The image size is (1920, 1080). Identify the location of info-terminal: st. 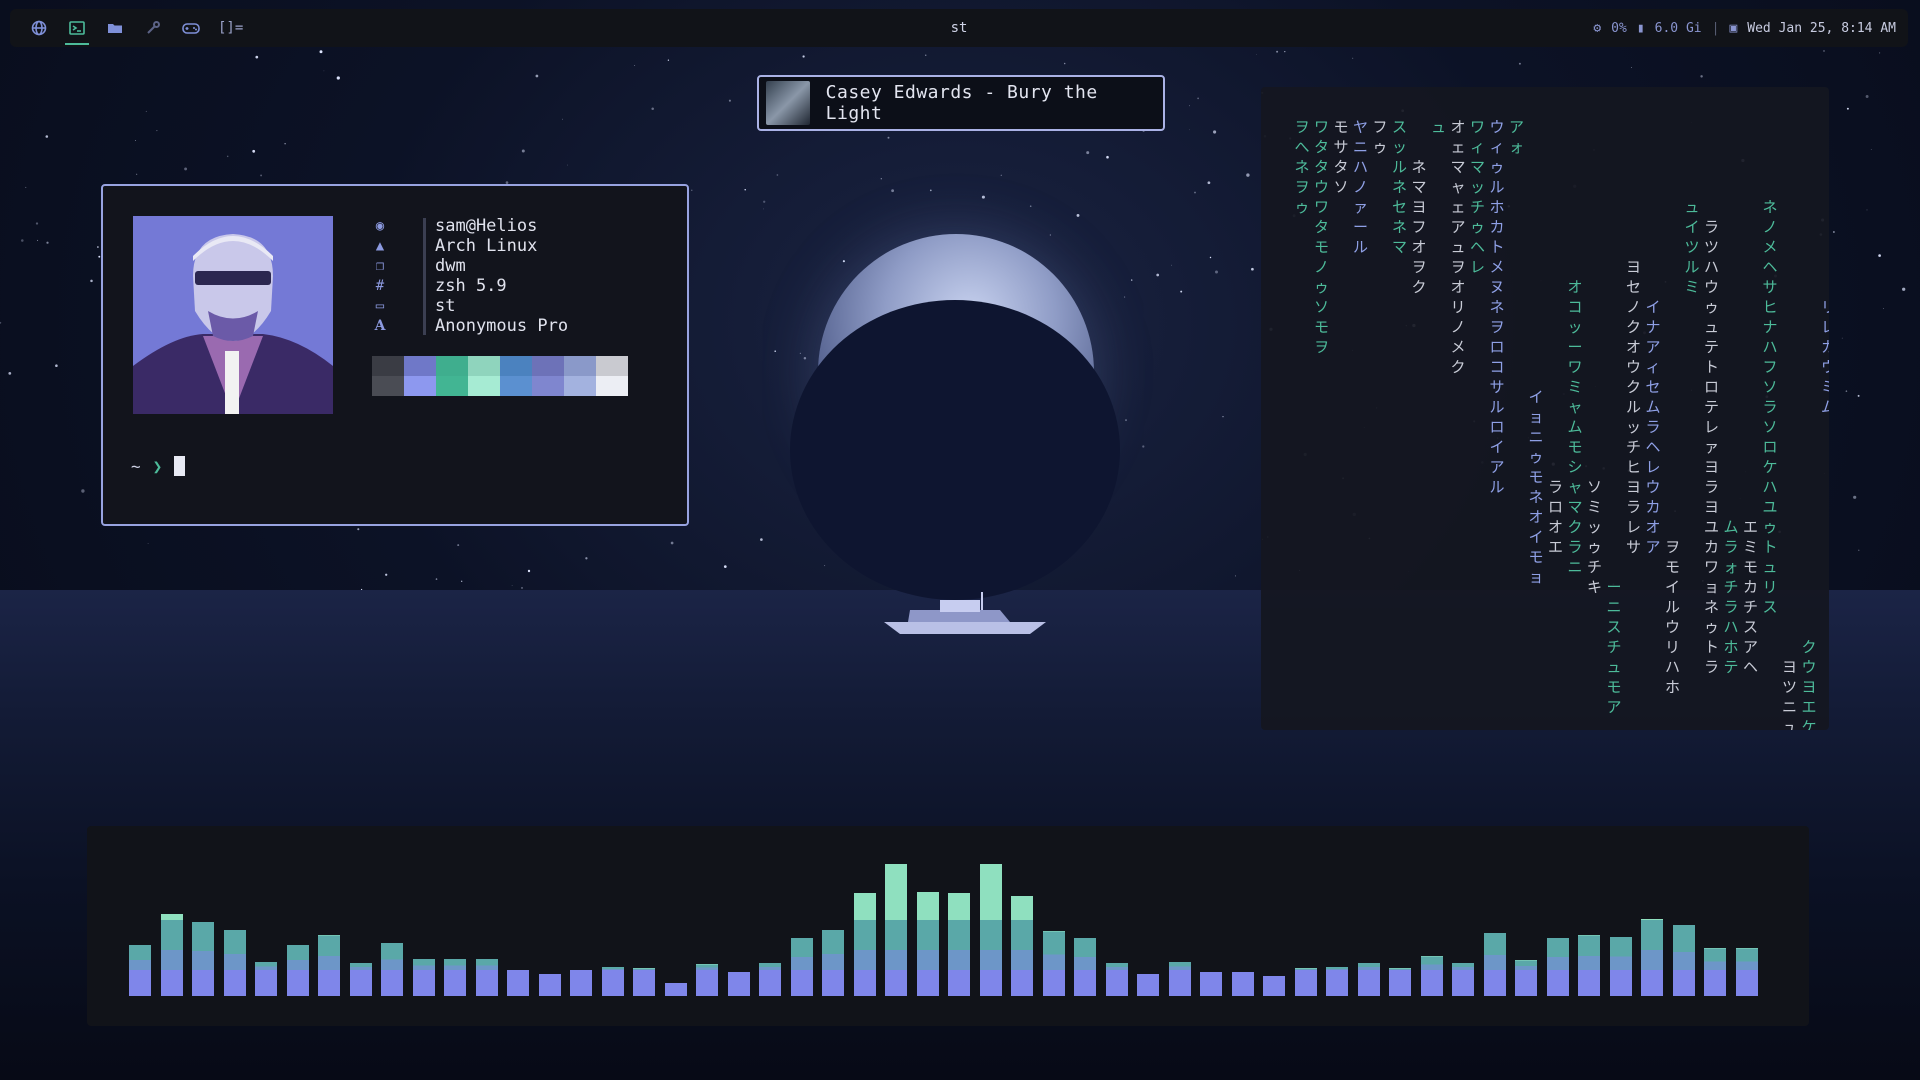
(445, 306).